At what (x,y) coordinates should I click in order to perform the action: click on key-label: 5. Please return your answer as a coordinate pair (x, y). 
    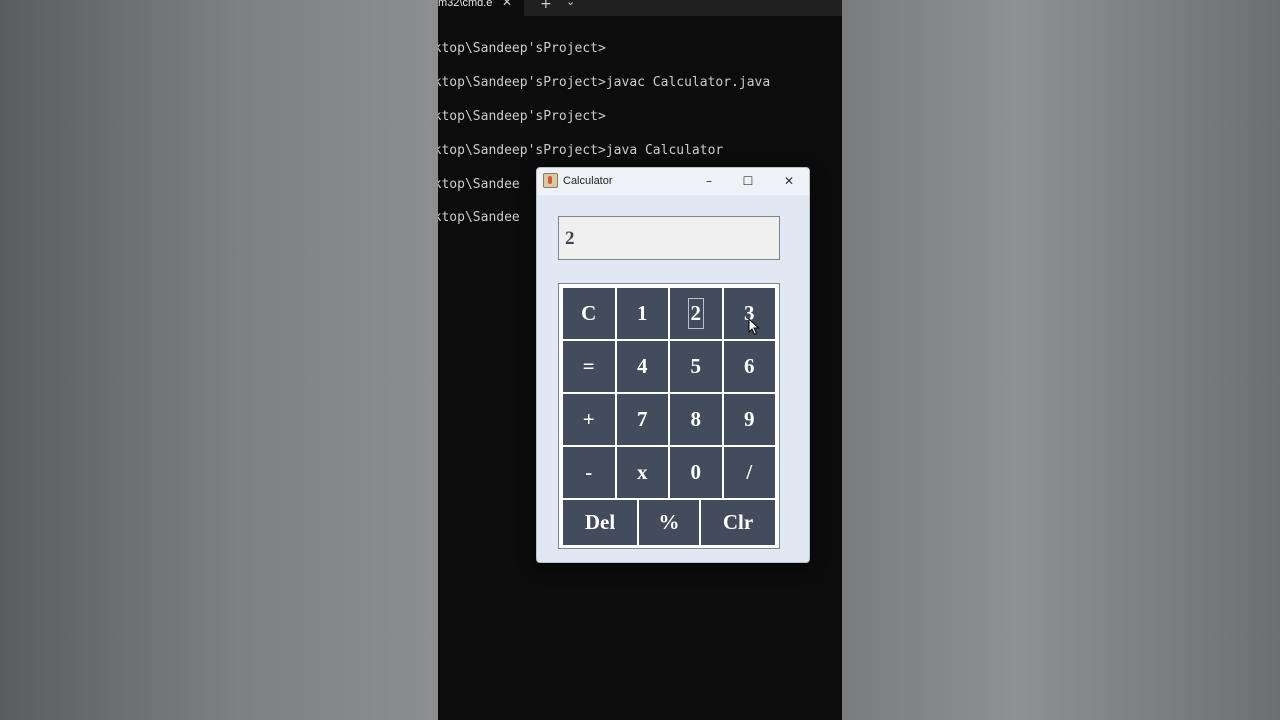
    Looking at the image, I should click on (696, 366).